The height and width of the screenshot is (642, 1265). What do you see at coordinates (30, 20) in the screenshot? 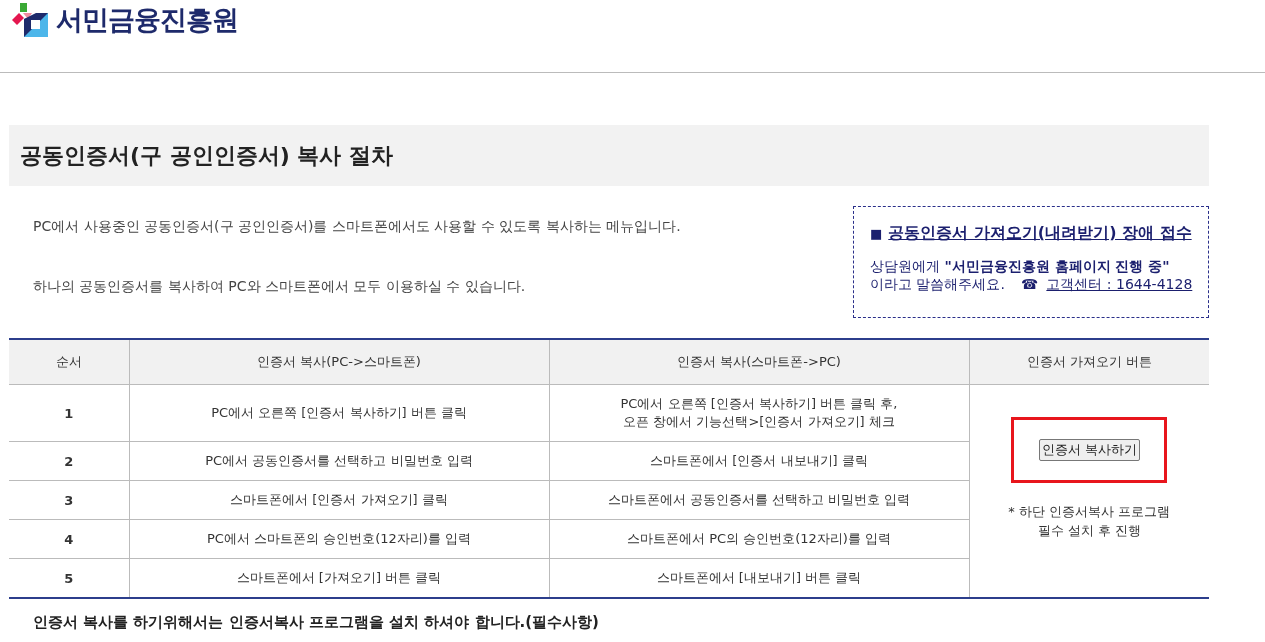
I see `logo-icon` at bounding box center [30, 20].